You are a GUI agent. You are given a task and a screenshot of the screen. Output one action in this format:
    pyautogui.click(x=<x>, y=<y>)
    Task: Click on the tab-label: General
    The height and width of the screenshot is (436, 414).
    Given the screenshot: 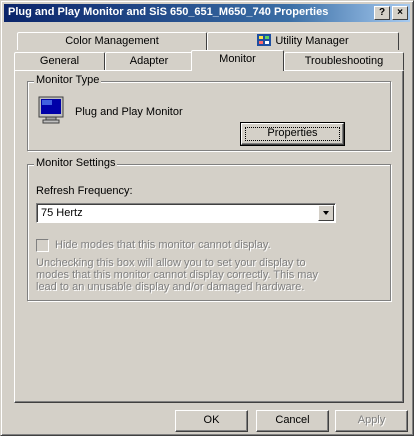 What is the action you would take?
    pyautogui.click(x=59, y=61)
    